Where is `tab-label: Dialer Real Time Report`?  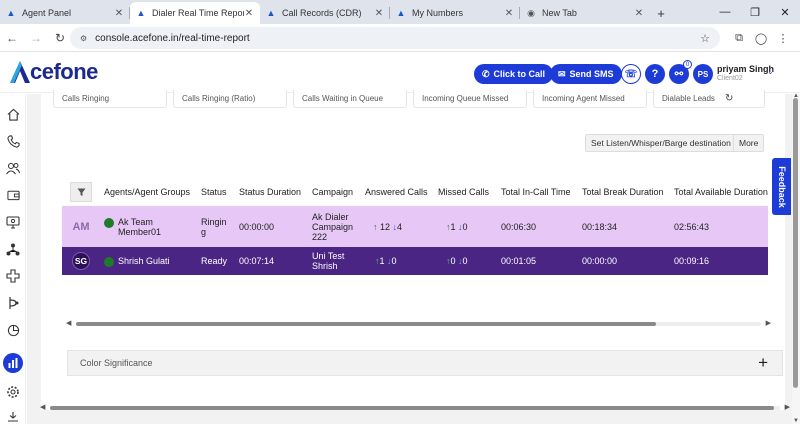 tab-label: Dialer Real Time Report is located at coordinates (198, 13).